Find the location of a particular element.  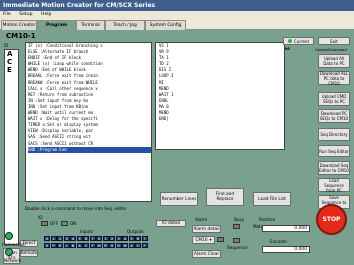

upload-all-button: Upload All Data to PC is located at coordinates (334, 61).